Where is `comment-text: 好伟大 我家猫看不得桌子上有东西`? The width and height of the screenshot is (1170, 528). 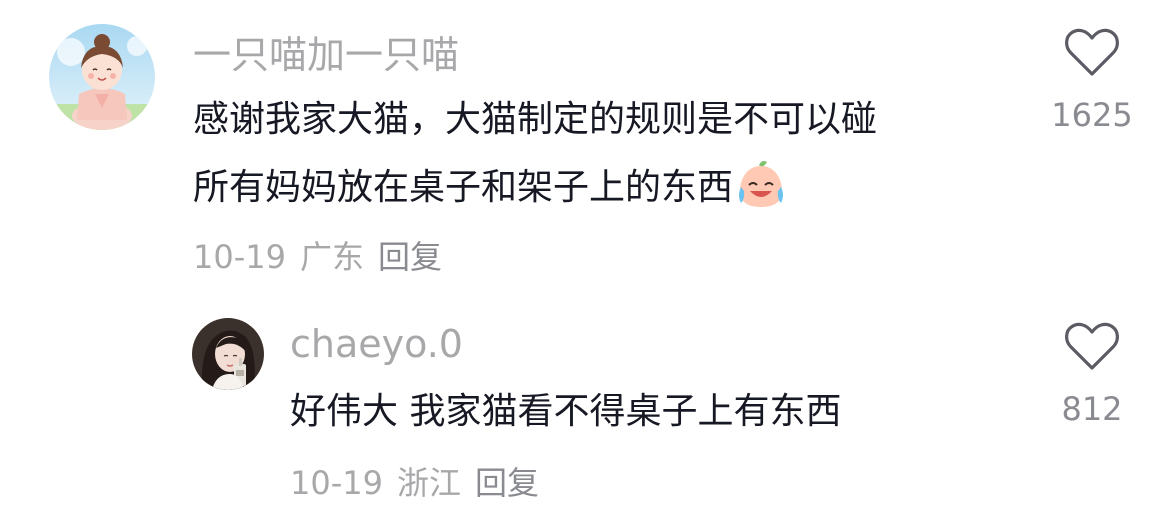
comment-text: 好伟大 我家猫看不得桌子上有东西 is located at coordinates (650, 412).